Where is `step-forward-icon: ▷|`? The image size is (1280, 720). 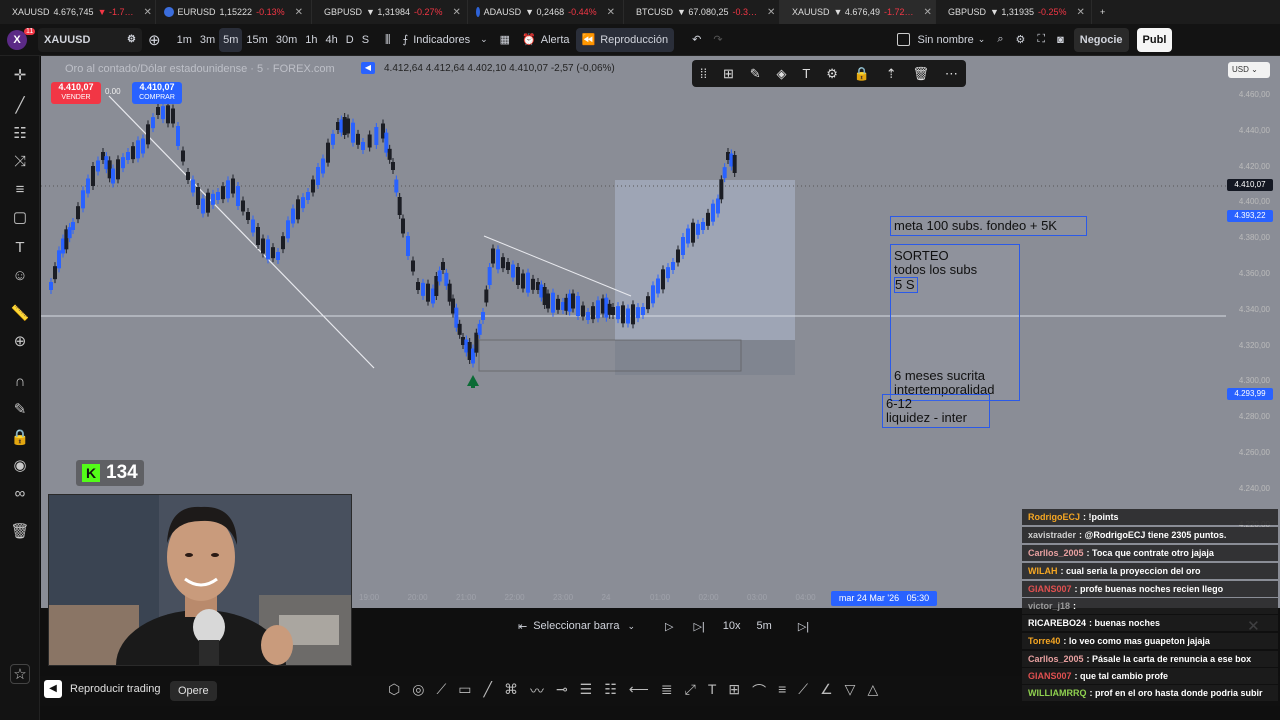
step-forward-icon: ▷| is located at coordinates (698, 626).